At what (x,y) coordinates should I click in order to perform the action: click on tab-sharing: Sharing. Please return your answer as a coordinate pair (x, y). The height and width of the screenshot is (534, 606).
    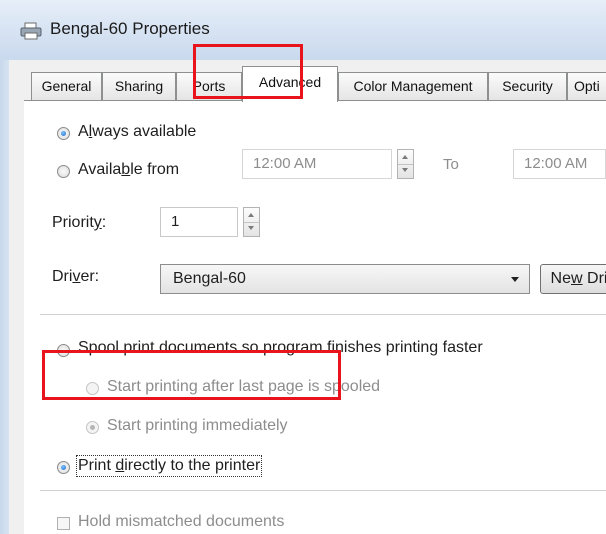
    Looking at the image, I should click on (139, 86).